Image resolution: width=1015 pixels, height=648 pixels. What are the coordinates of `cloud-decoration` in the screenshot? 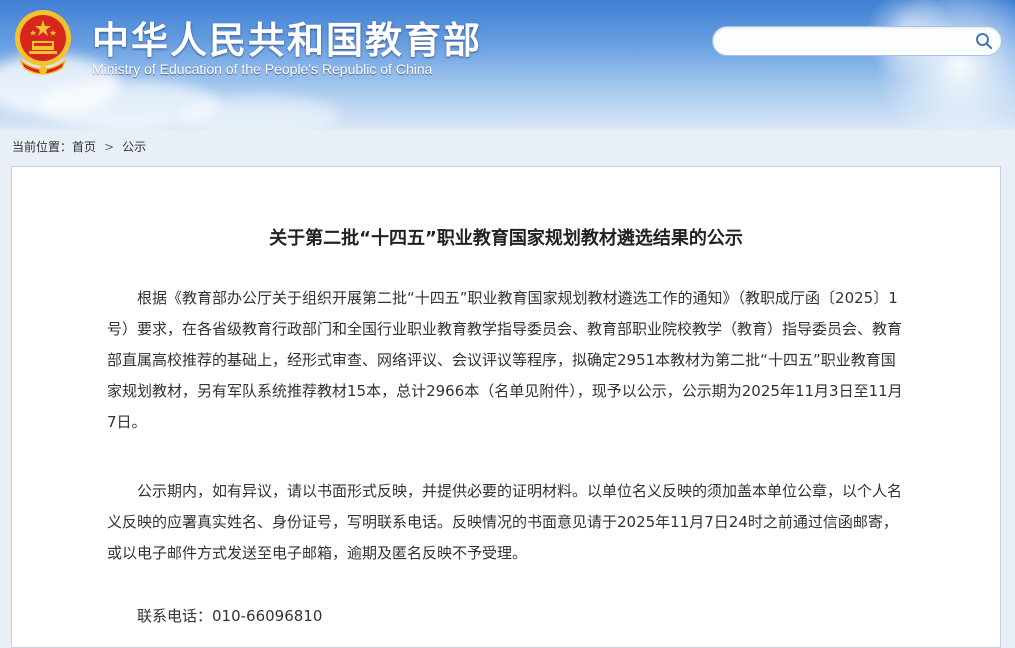 It's located at (260, 112).